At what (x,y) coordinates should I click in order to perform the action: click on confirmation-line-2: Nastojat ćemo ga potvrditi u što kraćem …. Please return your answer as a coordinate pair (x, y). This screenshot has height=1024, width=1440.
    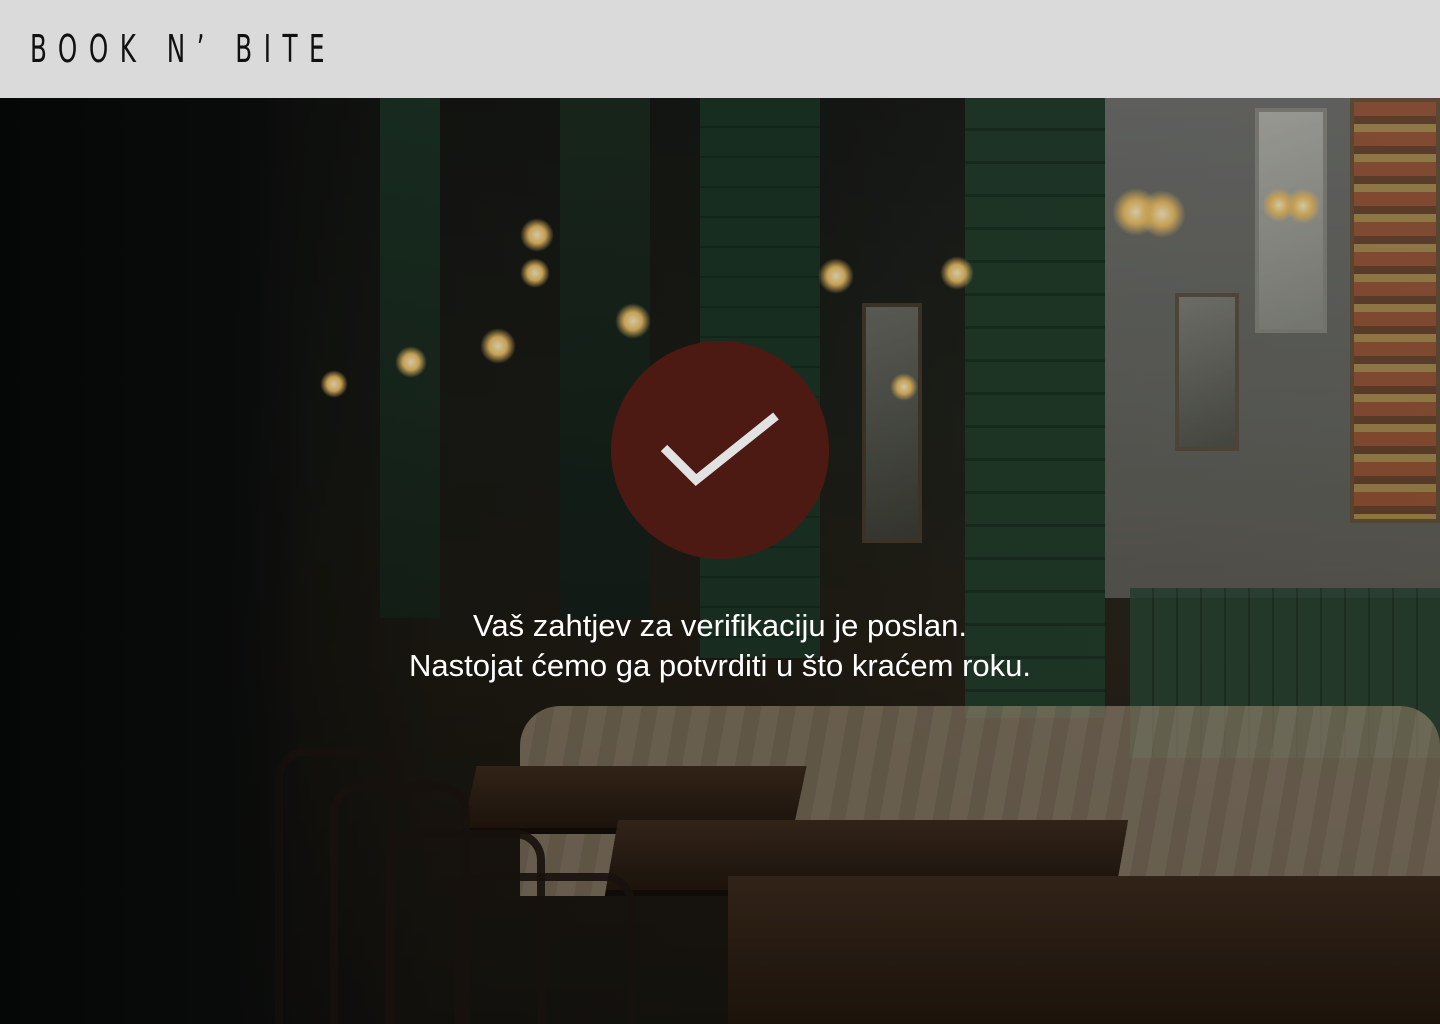
    Looking at the image, I should click on (720, 665).